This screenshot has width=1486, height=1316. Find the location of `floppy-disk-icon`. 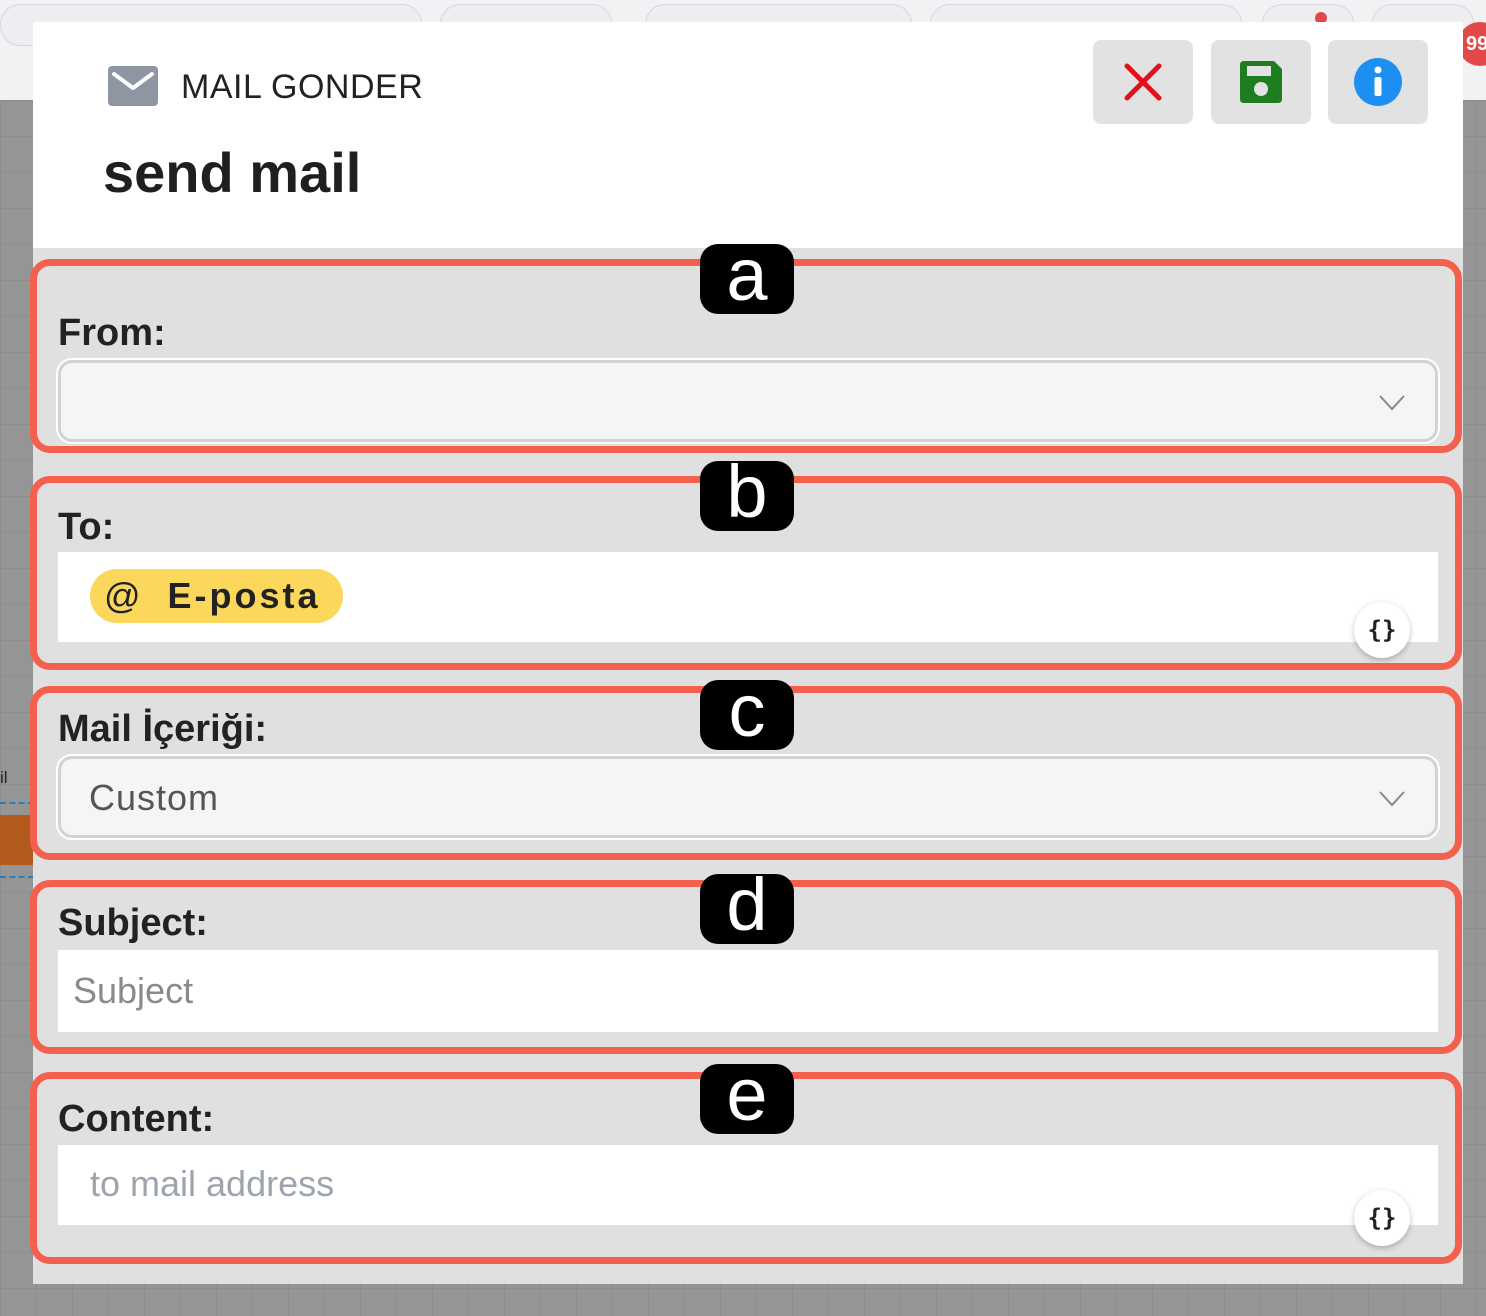

floppy-disk-icon is located at coordinates (1261, 82).